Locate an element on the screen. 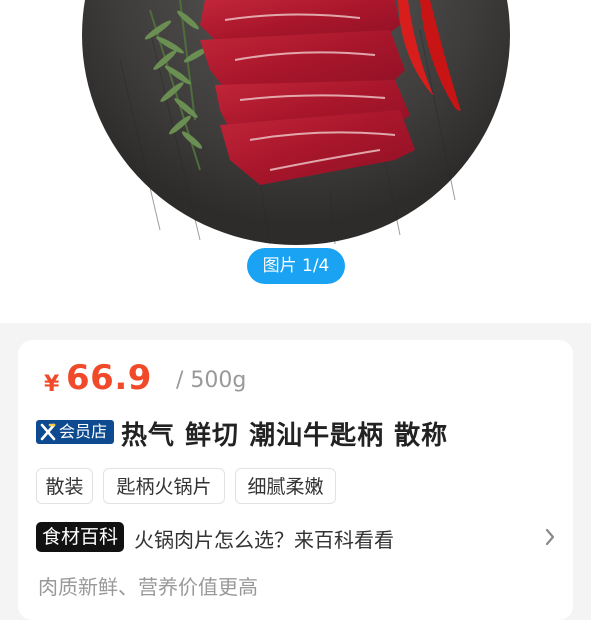  x-logo-icon is located at coordinates (48, 432).